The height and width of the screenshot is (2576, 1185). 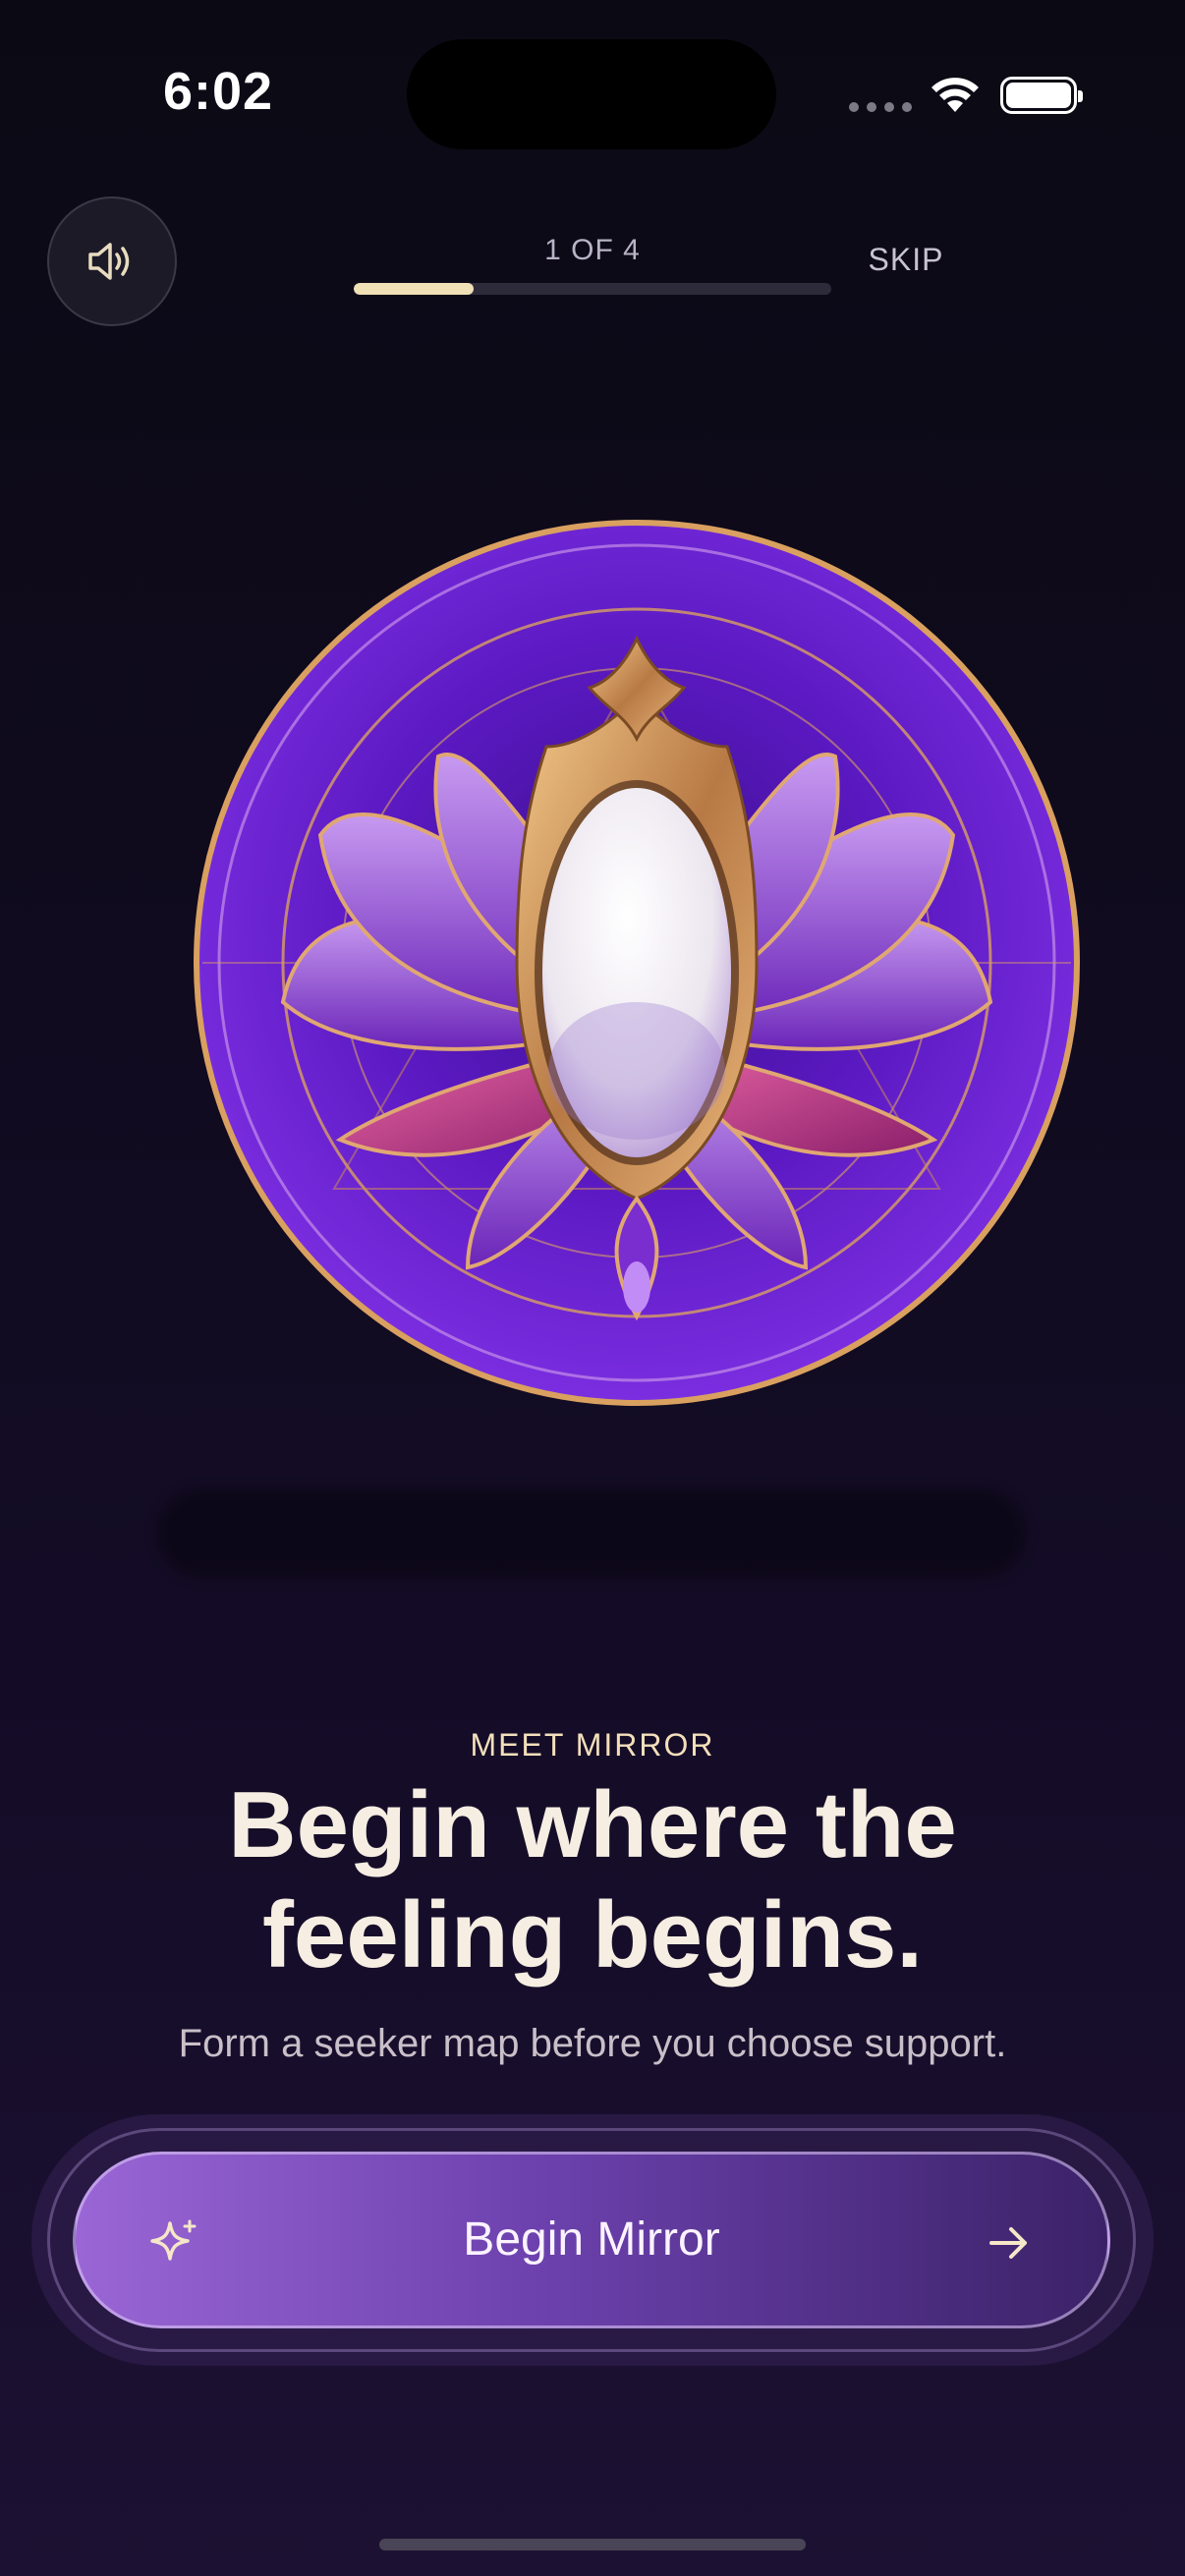 I want to click on page-title: Begin where the feeling begins., so click(x=592, y=1880).